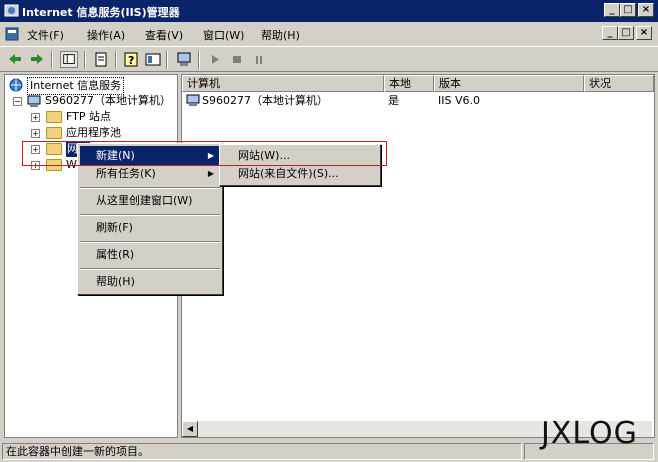  What do you see at coordinates (210, 173) in the screenshot?
I see `submenu-arrow-icon: ▶` at bounding box center [210, 173].